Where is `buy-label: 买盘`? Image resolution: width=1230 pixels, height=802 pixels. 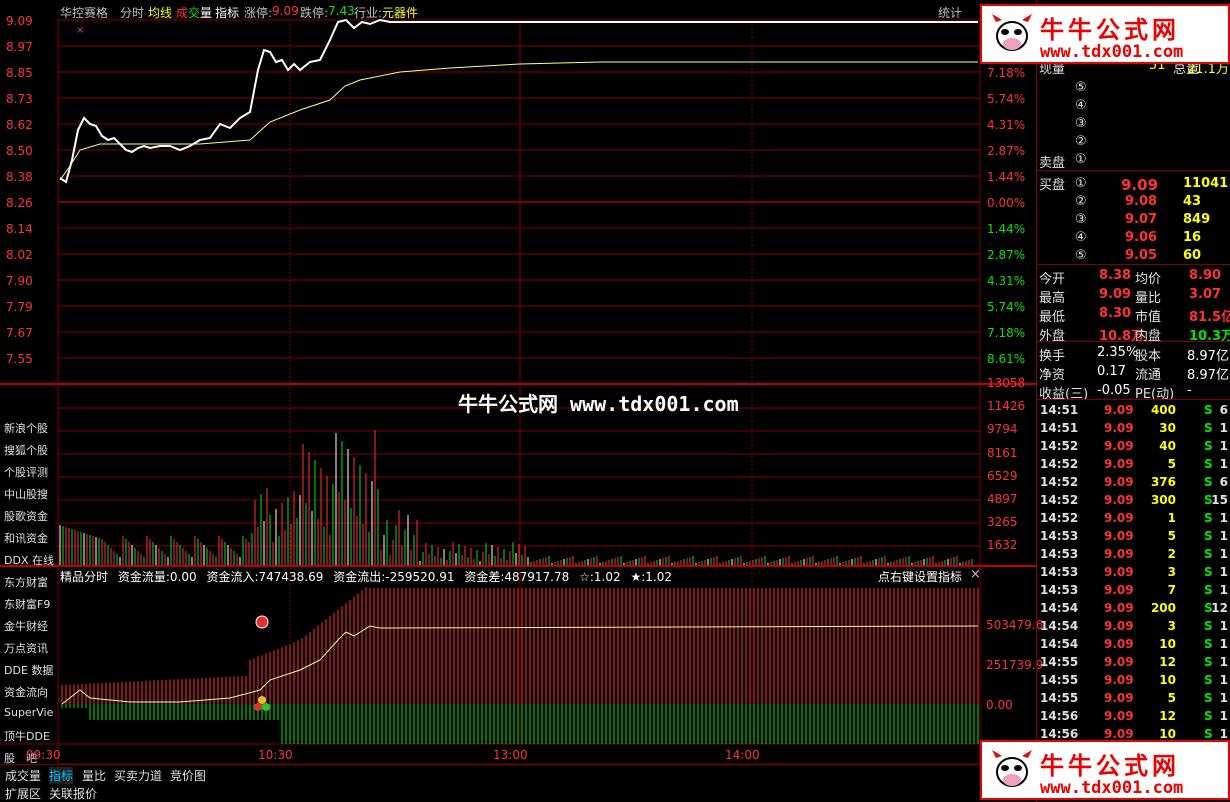
buy-label: 买盘 is located at coordinates (1052, 185).